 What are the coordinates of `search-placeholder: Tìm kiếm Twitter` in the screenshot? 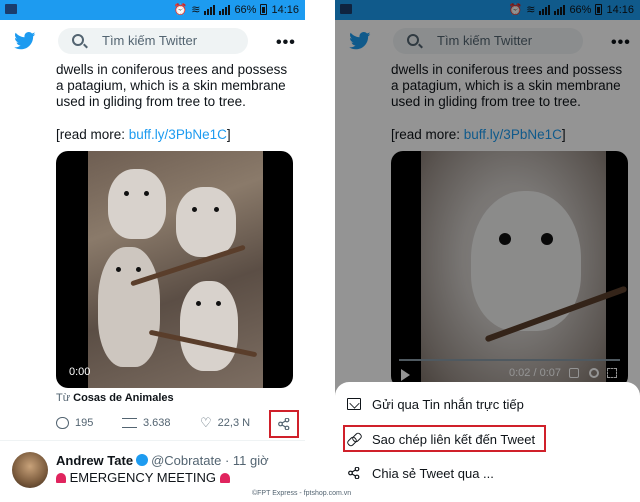 It's located at (150, 40).